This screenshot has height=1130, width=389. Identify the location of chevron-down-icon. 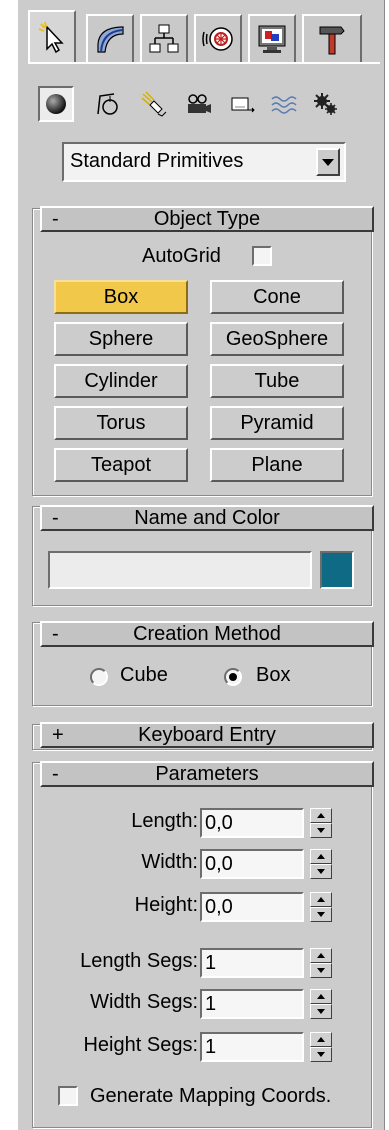
(328, 162).